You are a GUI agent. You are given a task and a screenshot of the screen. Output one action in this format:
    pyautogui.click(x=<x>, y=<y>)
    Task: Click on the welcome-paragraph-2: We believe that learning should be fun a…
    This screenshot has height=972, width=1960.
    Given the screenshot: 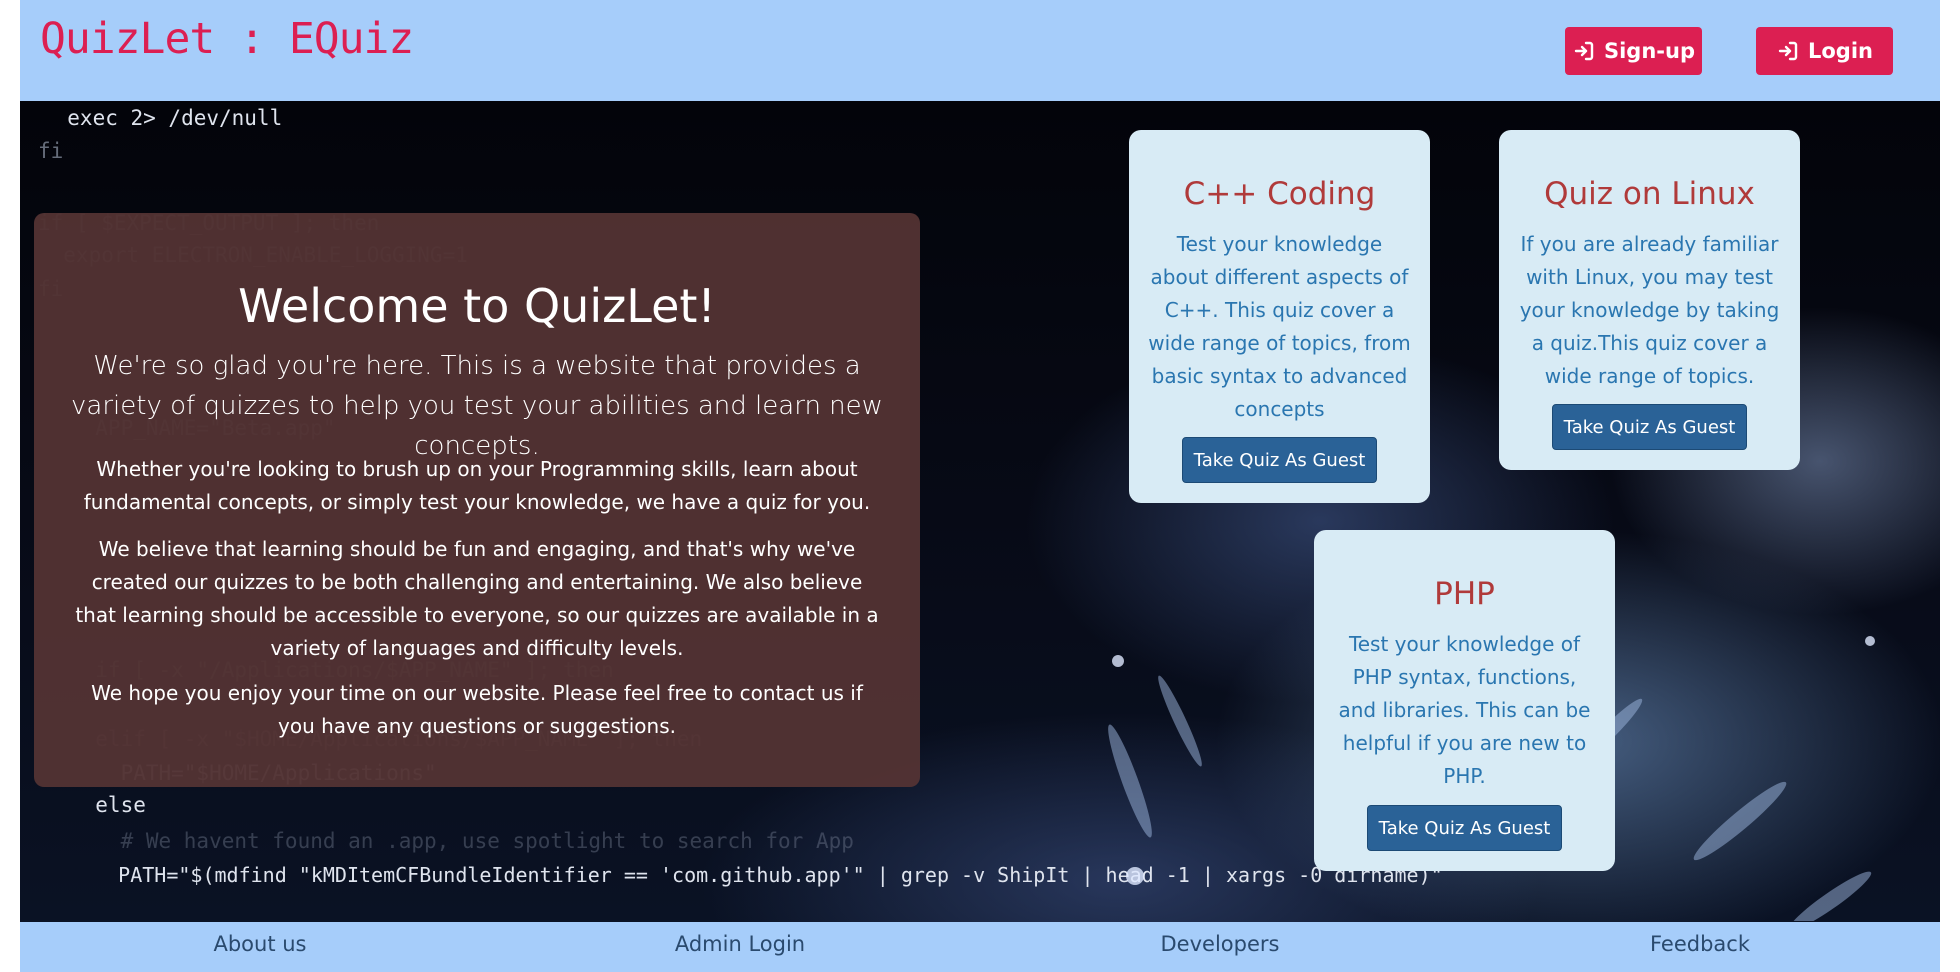 What is the action you would take?
    pyautogui.click(x=477, y=598)
    